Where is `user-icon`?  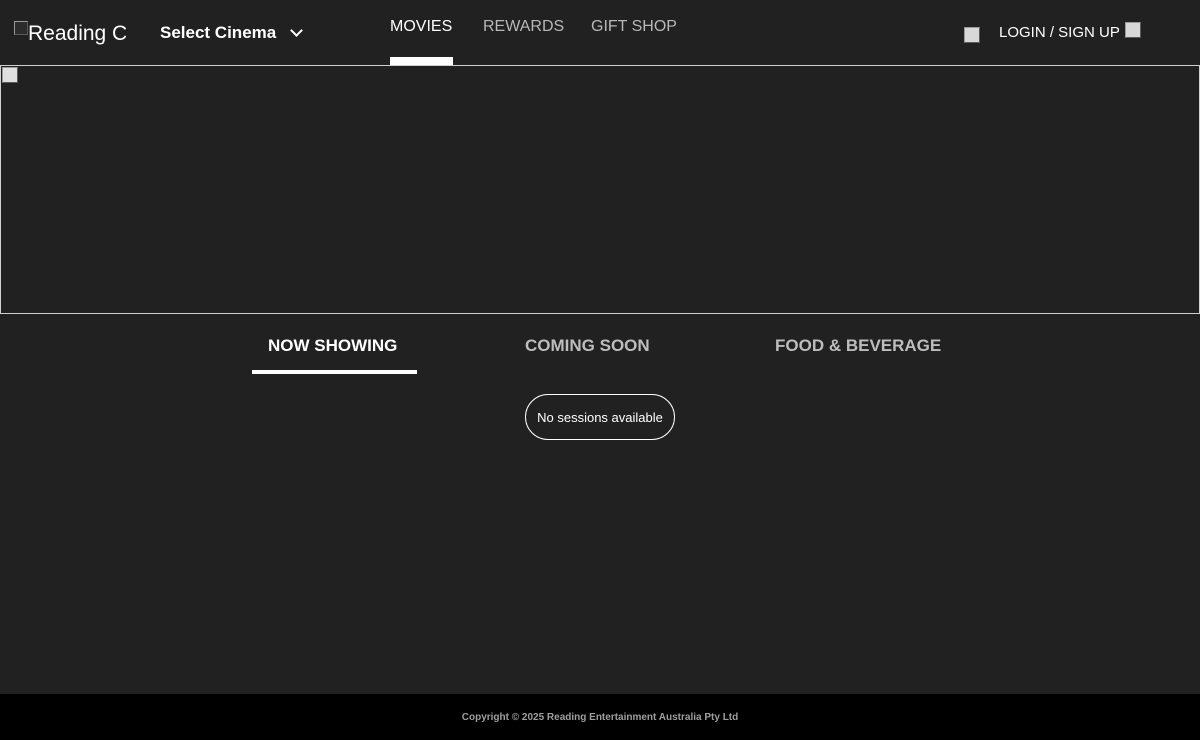 user-icon is located at coordinates (972, 35).